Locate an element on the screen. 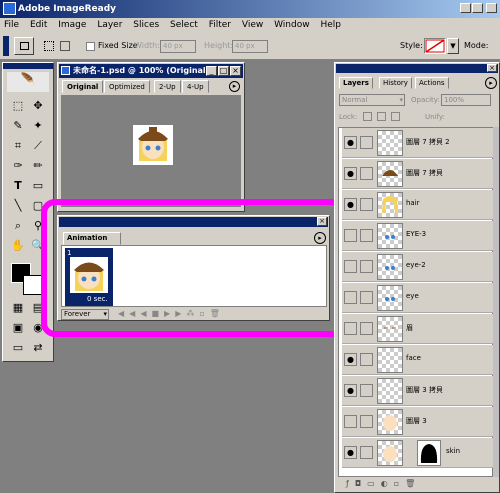  type-tool-icon: T is located at coordinates (18, 186).